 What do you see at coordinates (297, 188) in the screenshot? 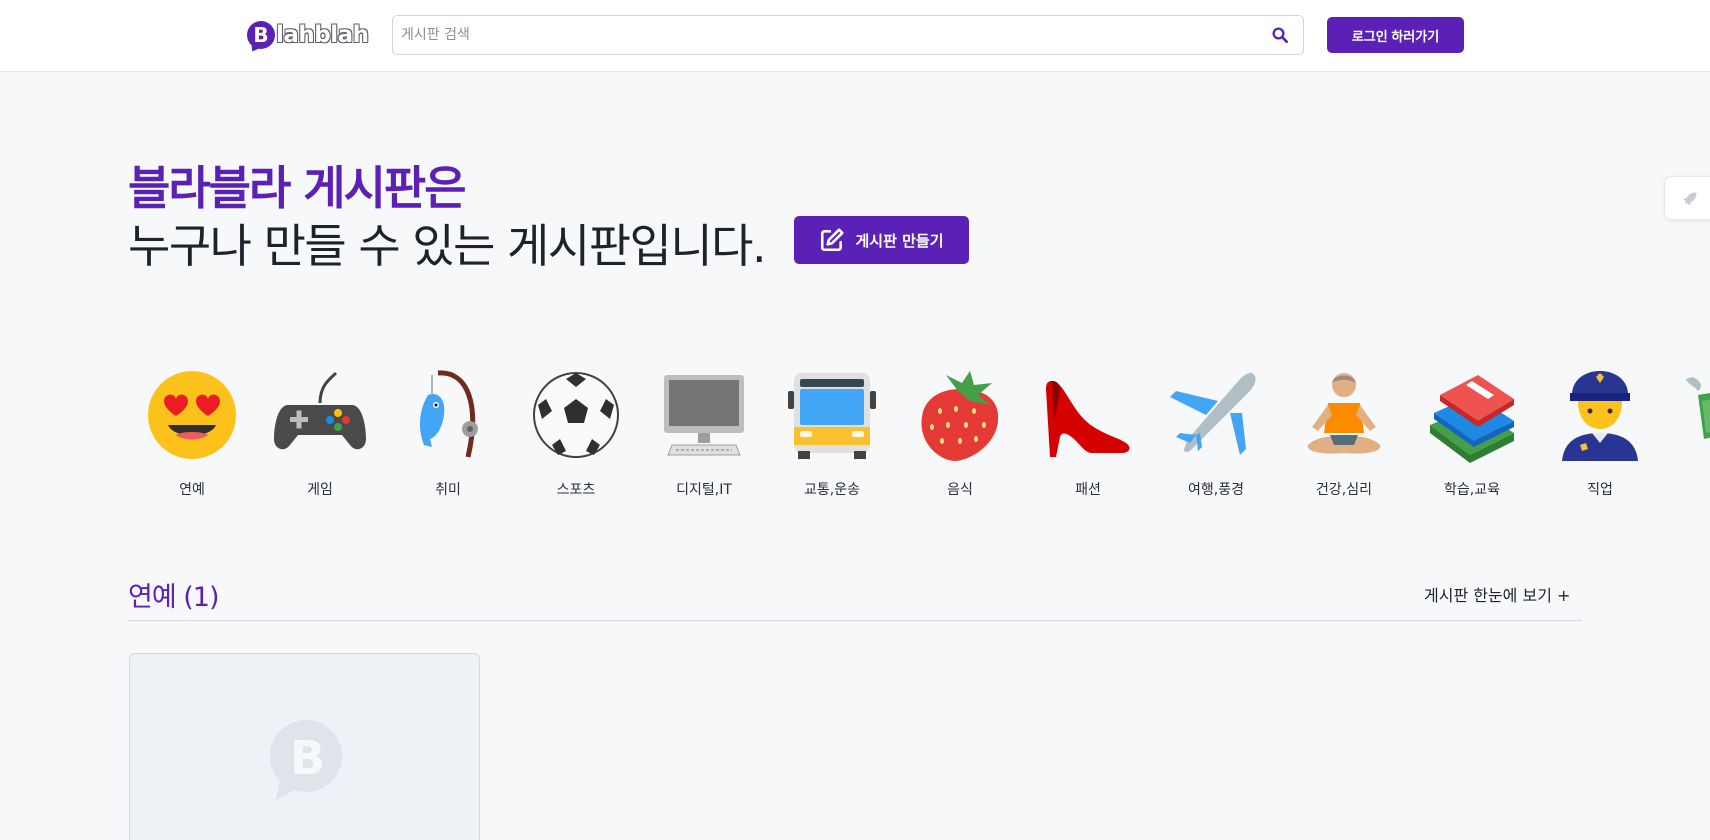
I see `hero-title: 블라블라 게시판은` at bounding box center [297, 188].